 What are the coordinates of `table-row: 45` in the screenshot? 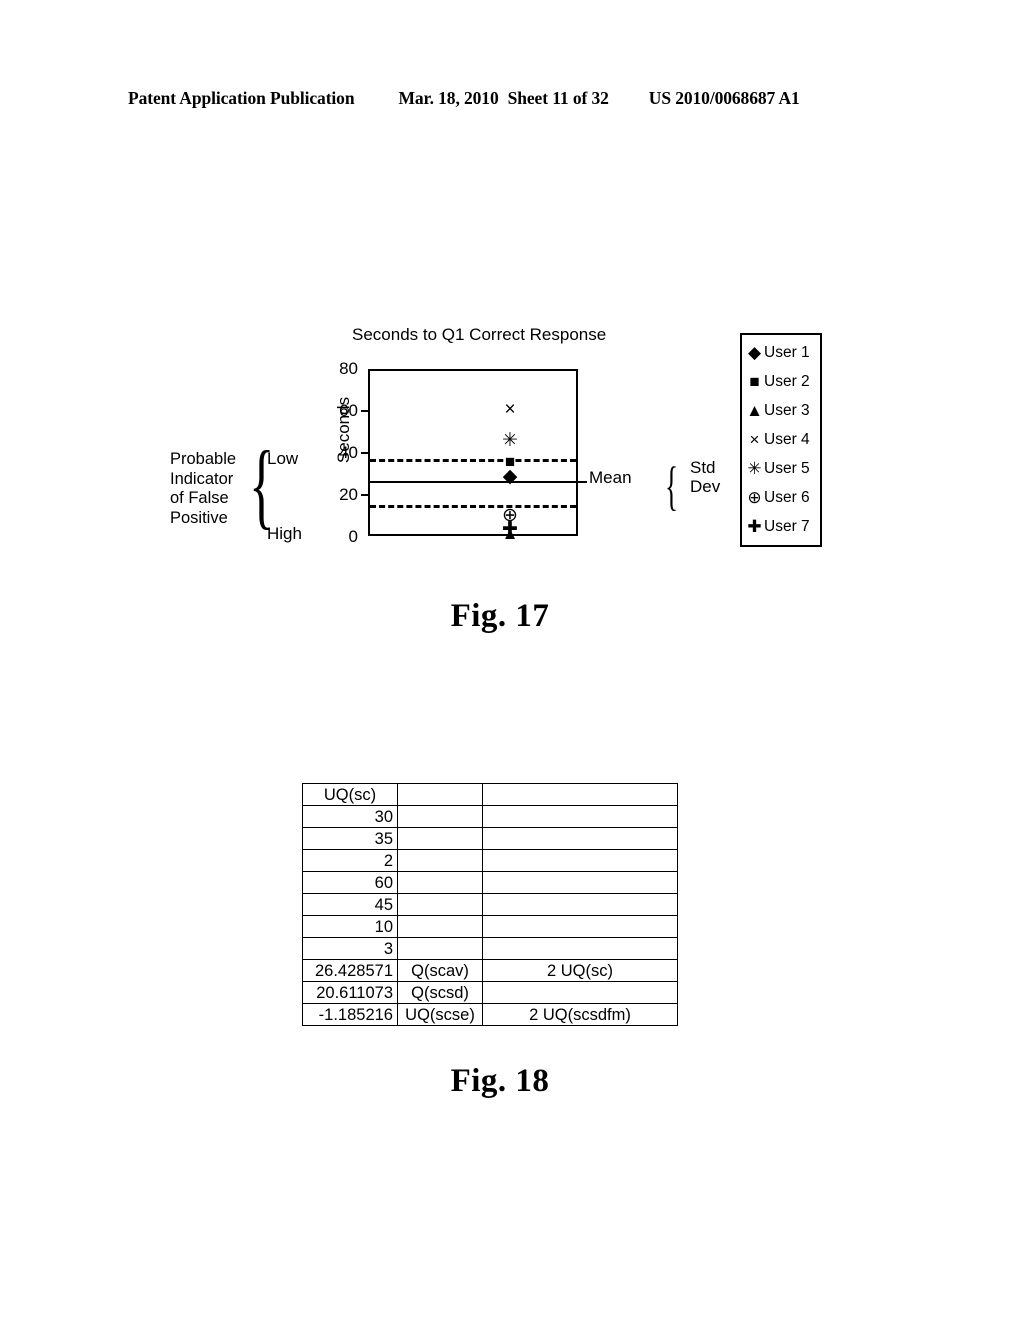 It's located at (490, 904).